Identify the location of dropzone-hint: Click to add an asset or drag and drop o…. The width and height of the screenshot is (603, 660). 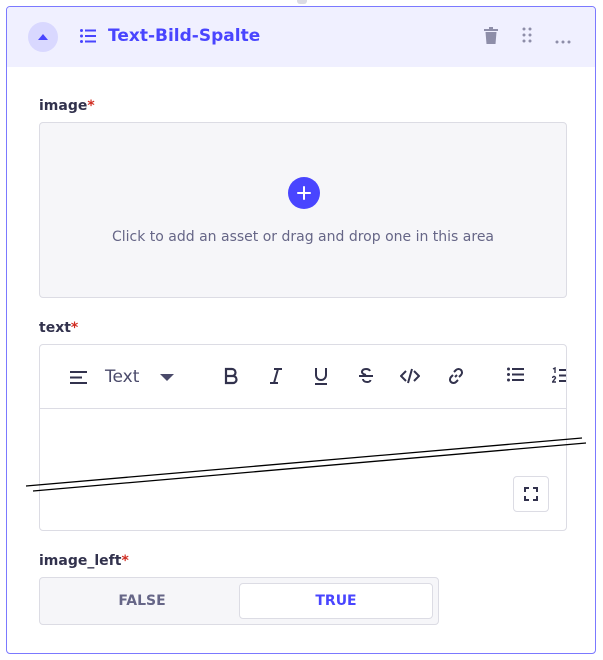
(303, 237).